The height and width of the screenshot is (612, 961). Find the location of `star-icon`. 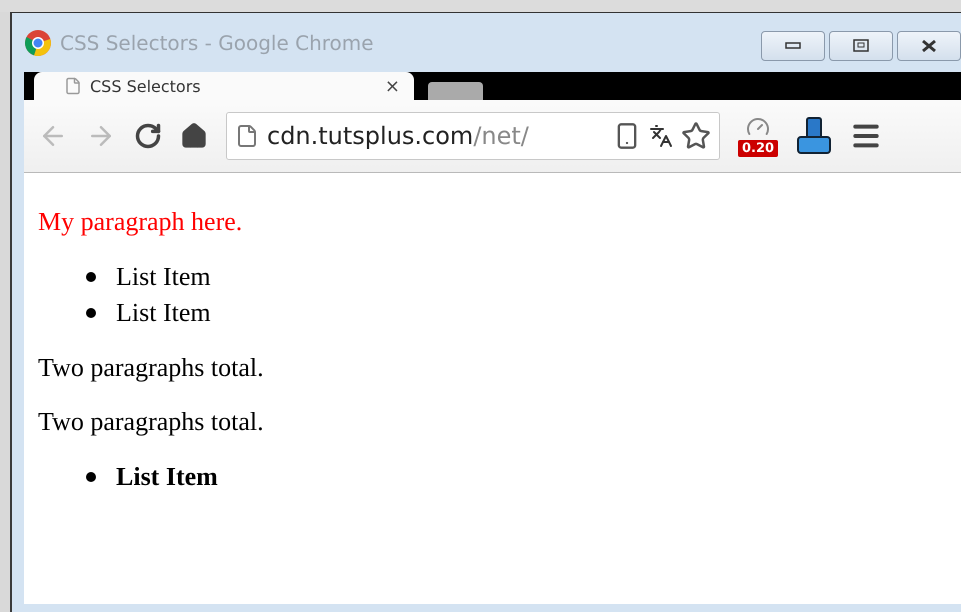

star-icon is located at coordinates (696, 136).